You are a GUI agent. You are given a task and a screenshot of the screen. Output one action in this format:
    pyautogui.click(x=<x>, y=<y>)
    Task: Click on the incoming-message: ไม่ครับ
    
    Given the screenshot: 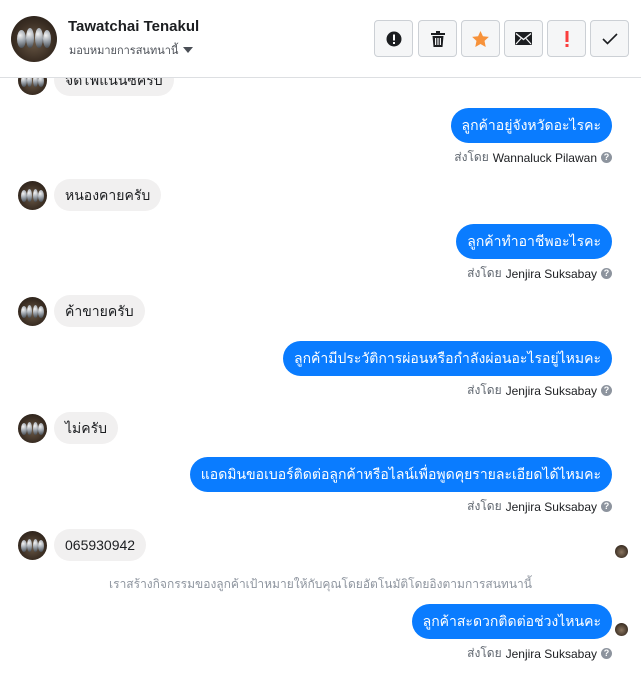 What is the action you would take?
    pyautogui.click(x=68, y=428)
    